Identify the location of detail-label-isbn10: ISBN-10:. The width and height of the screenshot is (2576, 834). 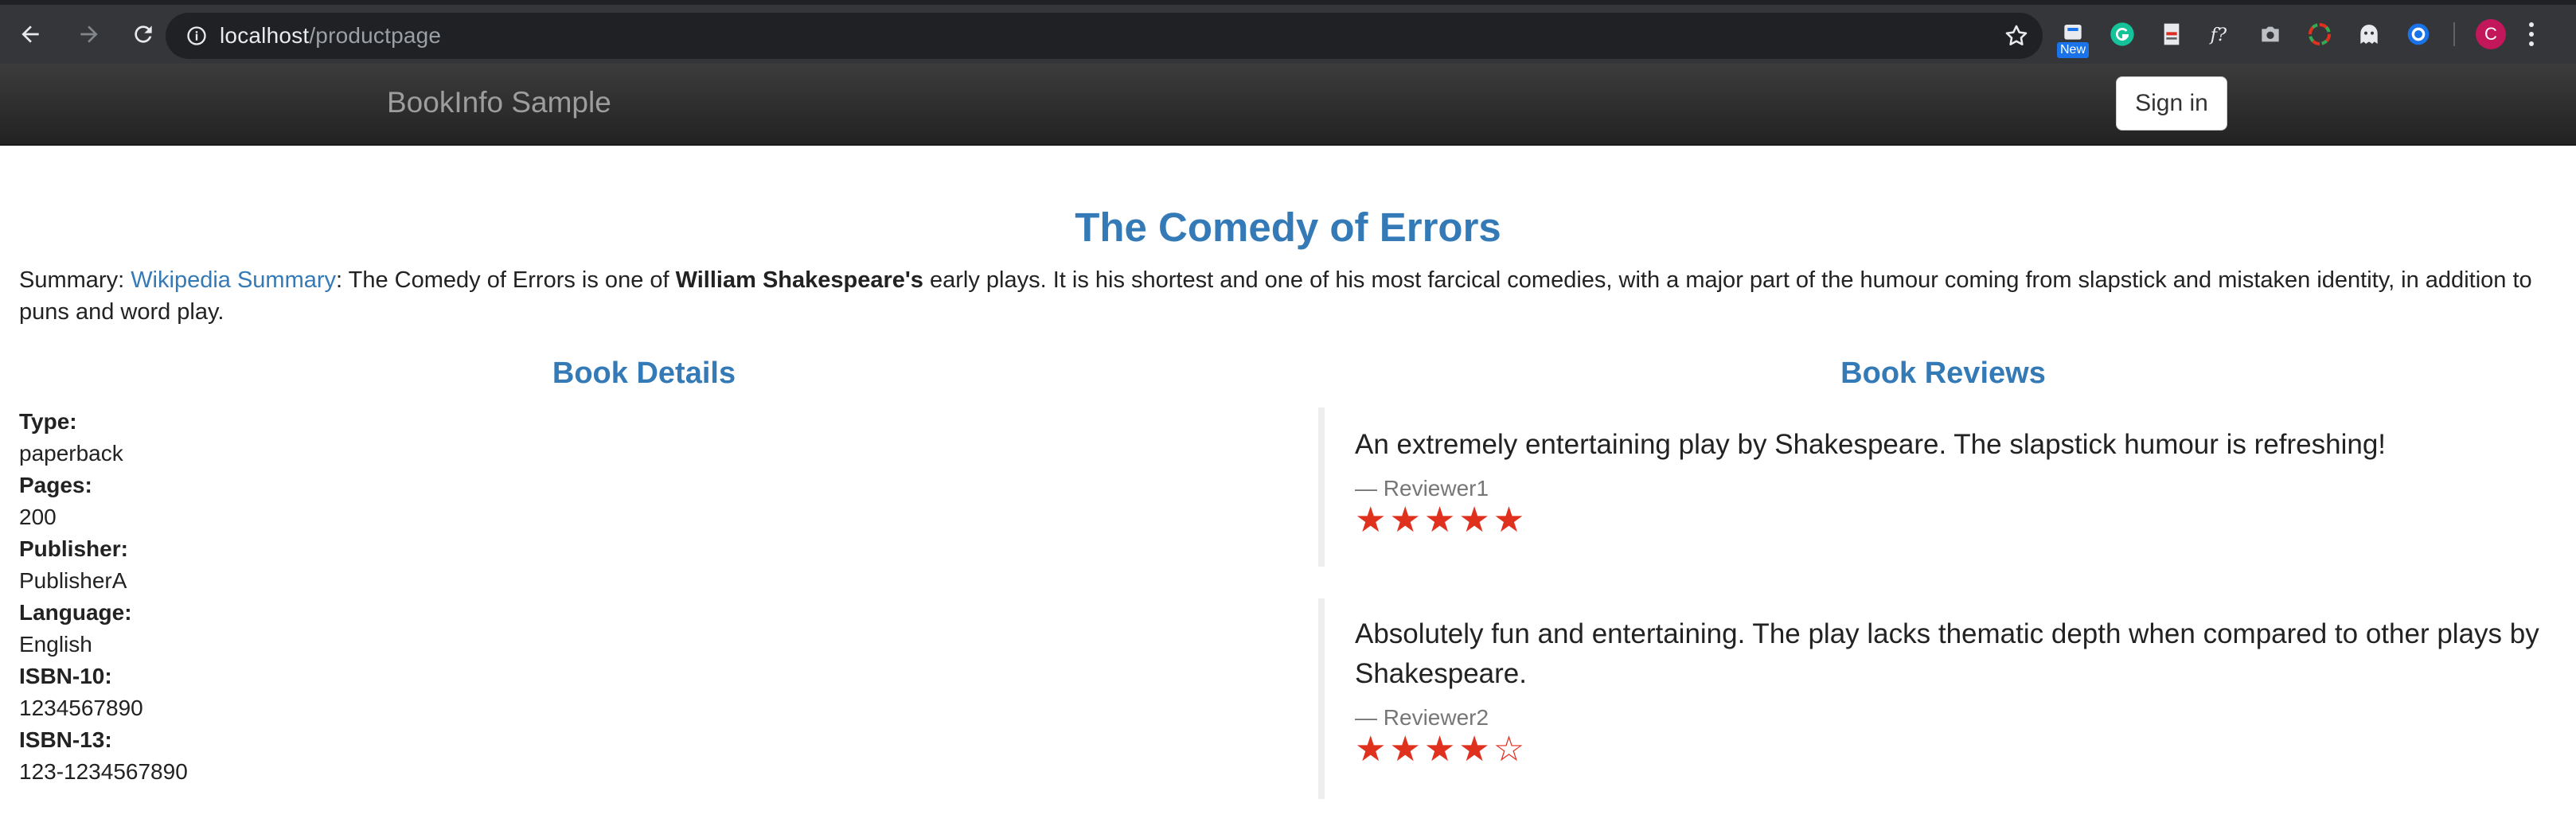
(65, 676).